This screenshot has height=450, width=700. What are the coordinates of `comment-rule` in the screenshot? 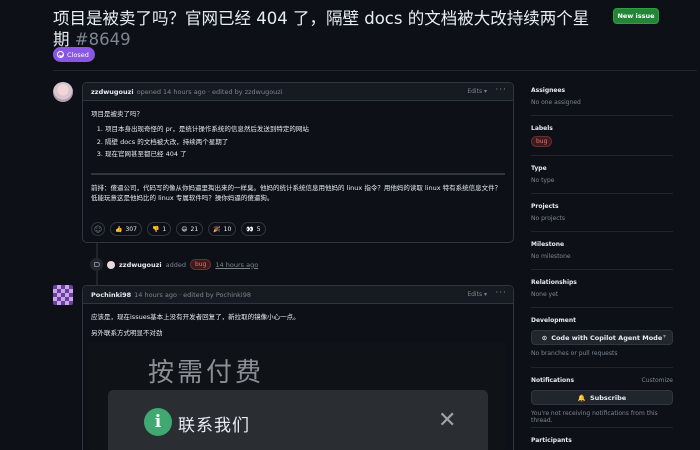 It's located at (298, 173).